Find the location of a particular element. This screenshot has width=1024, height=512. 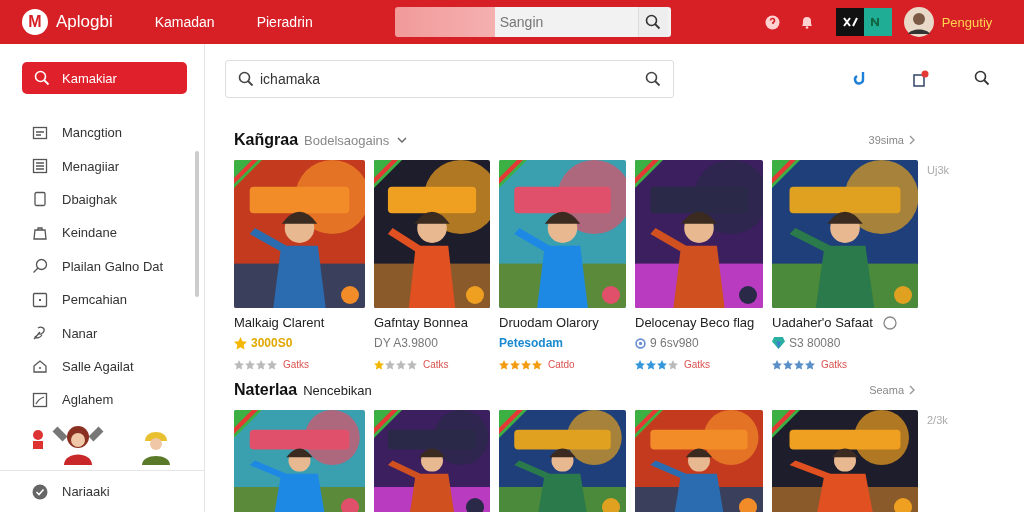

see-more-link: Seama is located at coordinates (892, 390).